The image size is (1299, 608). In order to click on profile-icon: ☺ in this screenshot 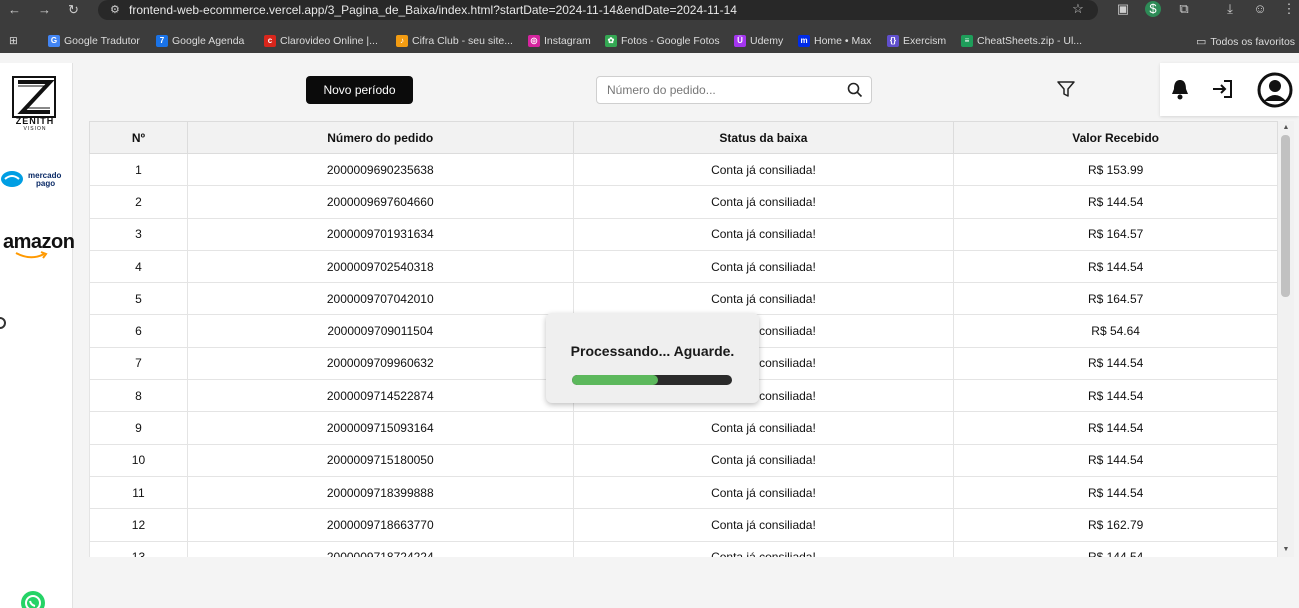, I will do `click(1260, 9)`.